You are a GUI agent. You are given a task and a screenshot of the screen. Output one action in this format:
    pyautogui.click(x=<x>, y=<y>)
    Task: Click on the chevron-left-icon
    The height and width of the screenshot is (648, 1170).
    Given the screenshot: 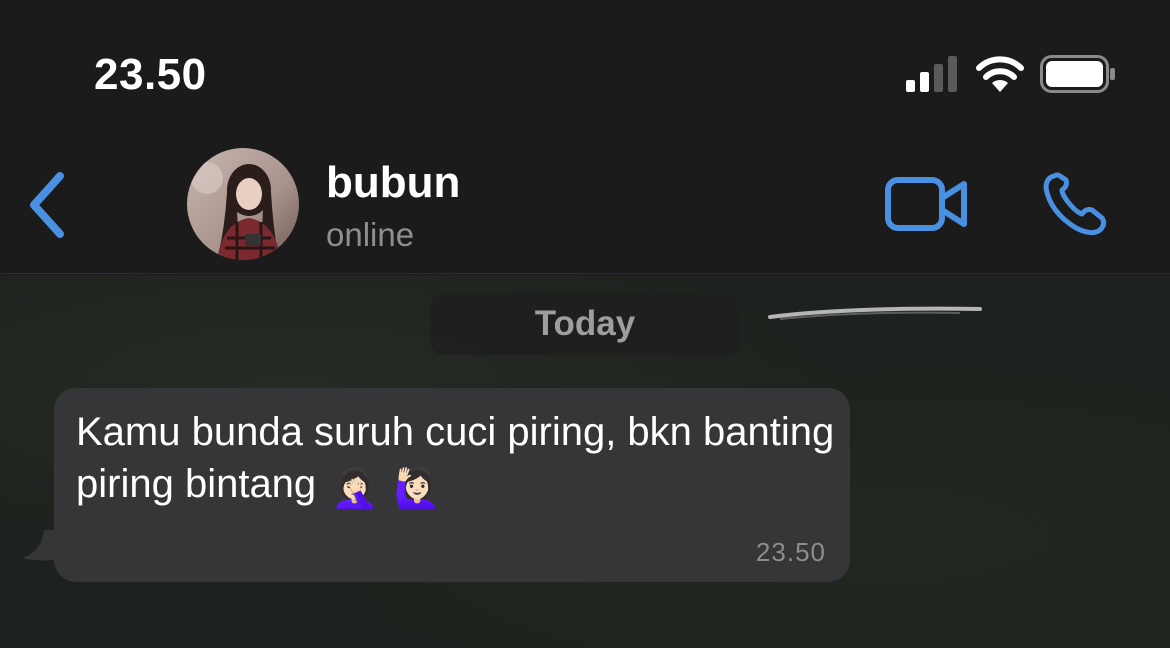 What is the action you would take?
    pyautogui.click(x=47, y=205)
    